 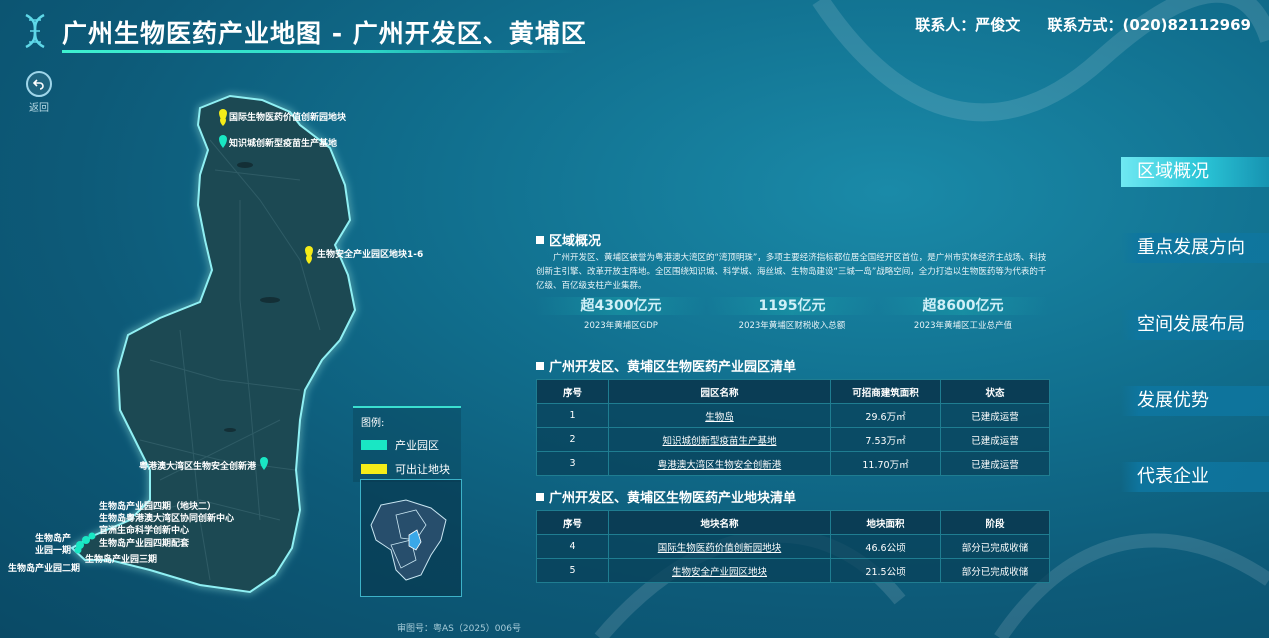 I want to click on legend-title: 图例:, so click(x=373, y=423).